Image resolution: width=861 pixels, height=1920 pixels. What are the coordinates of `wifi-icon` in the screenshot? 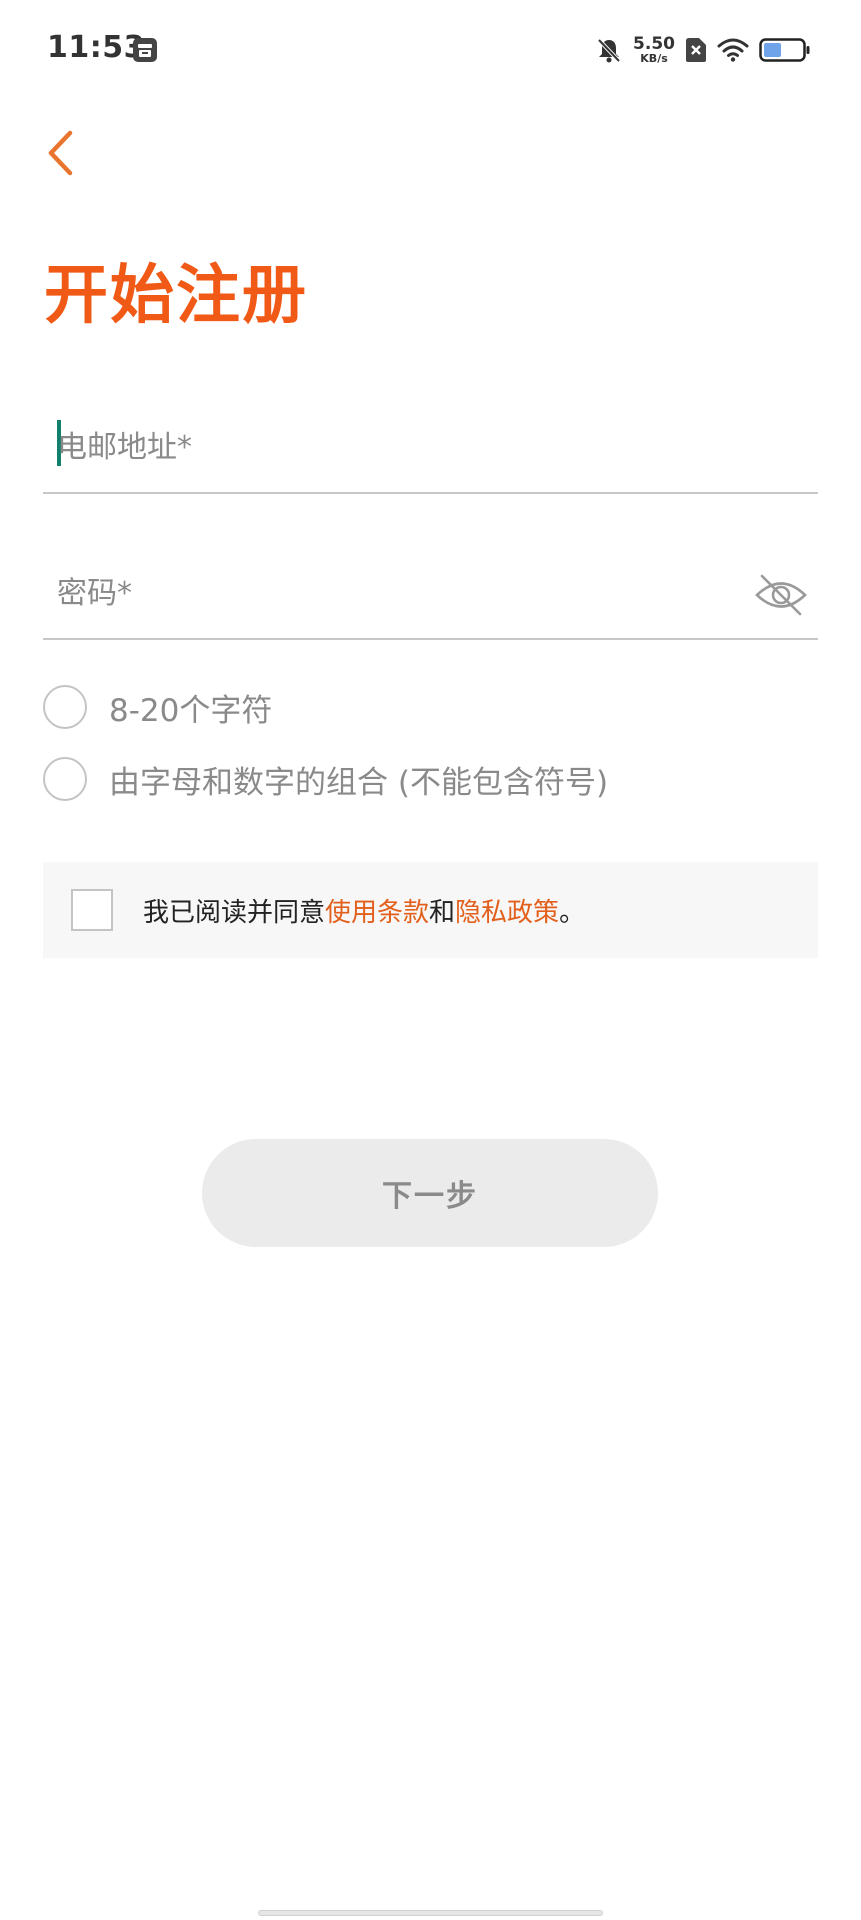 It's located at (733, 50).